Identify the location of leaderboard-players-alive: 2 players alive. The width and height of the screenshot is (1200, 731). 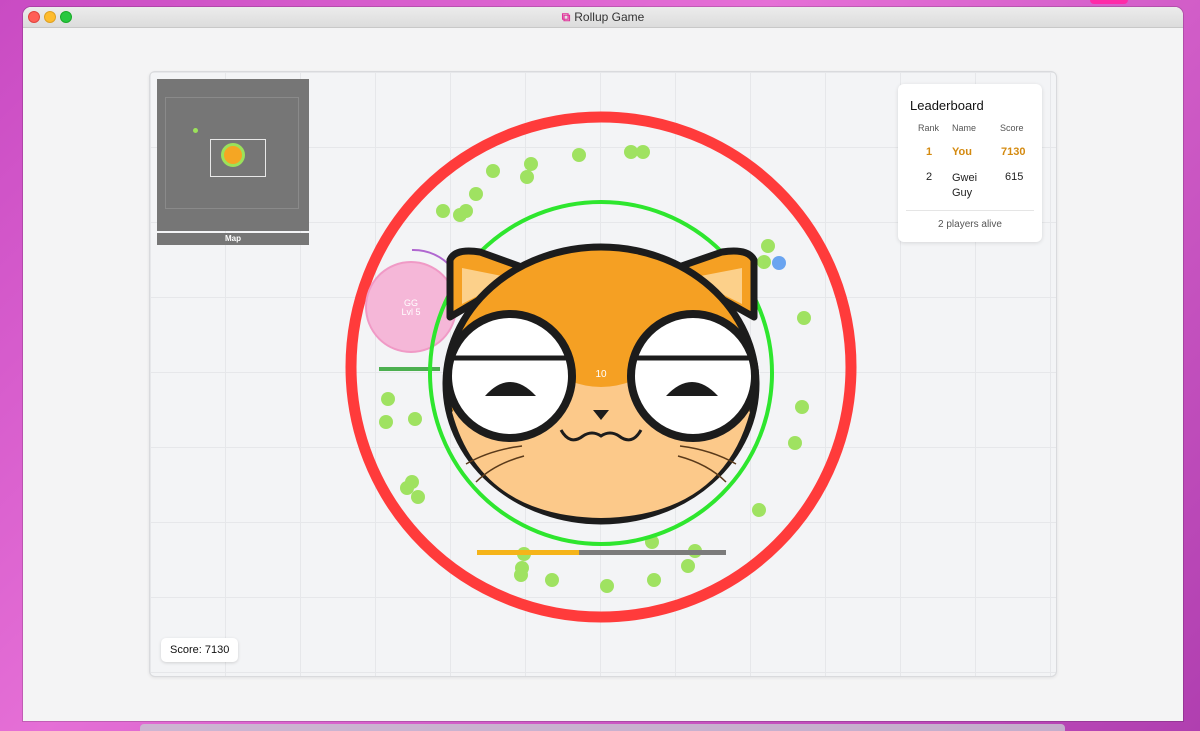
(970, 224).